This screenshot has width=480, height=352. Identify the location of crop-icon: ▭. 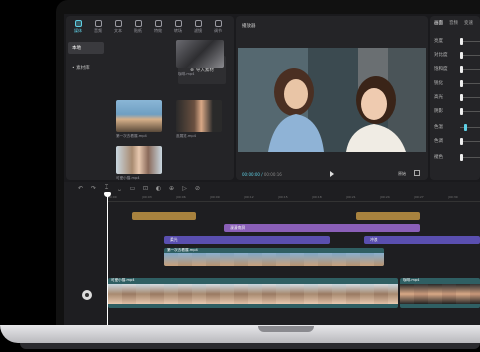
(132, 188).